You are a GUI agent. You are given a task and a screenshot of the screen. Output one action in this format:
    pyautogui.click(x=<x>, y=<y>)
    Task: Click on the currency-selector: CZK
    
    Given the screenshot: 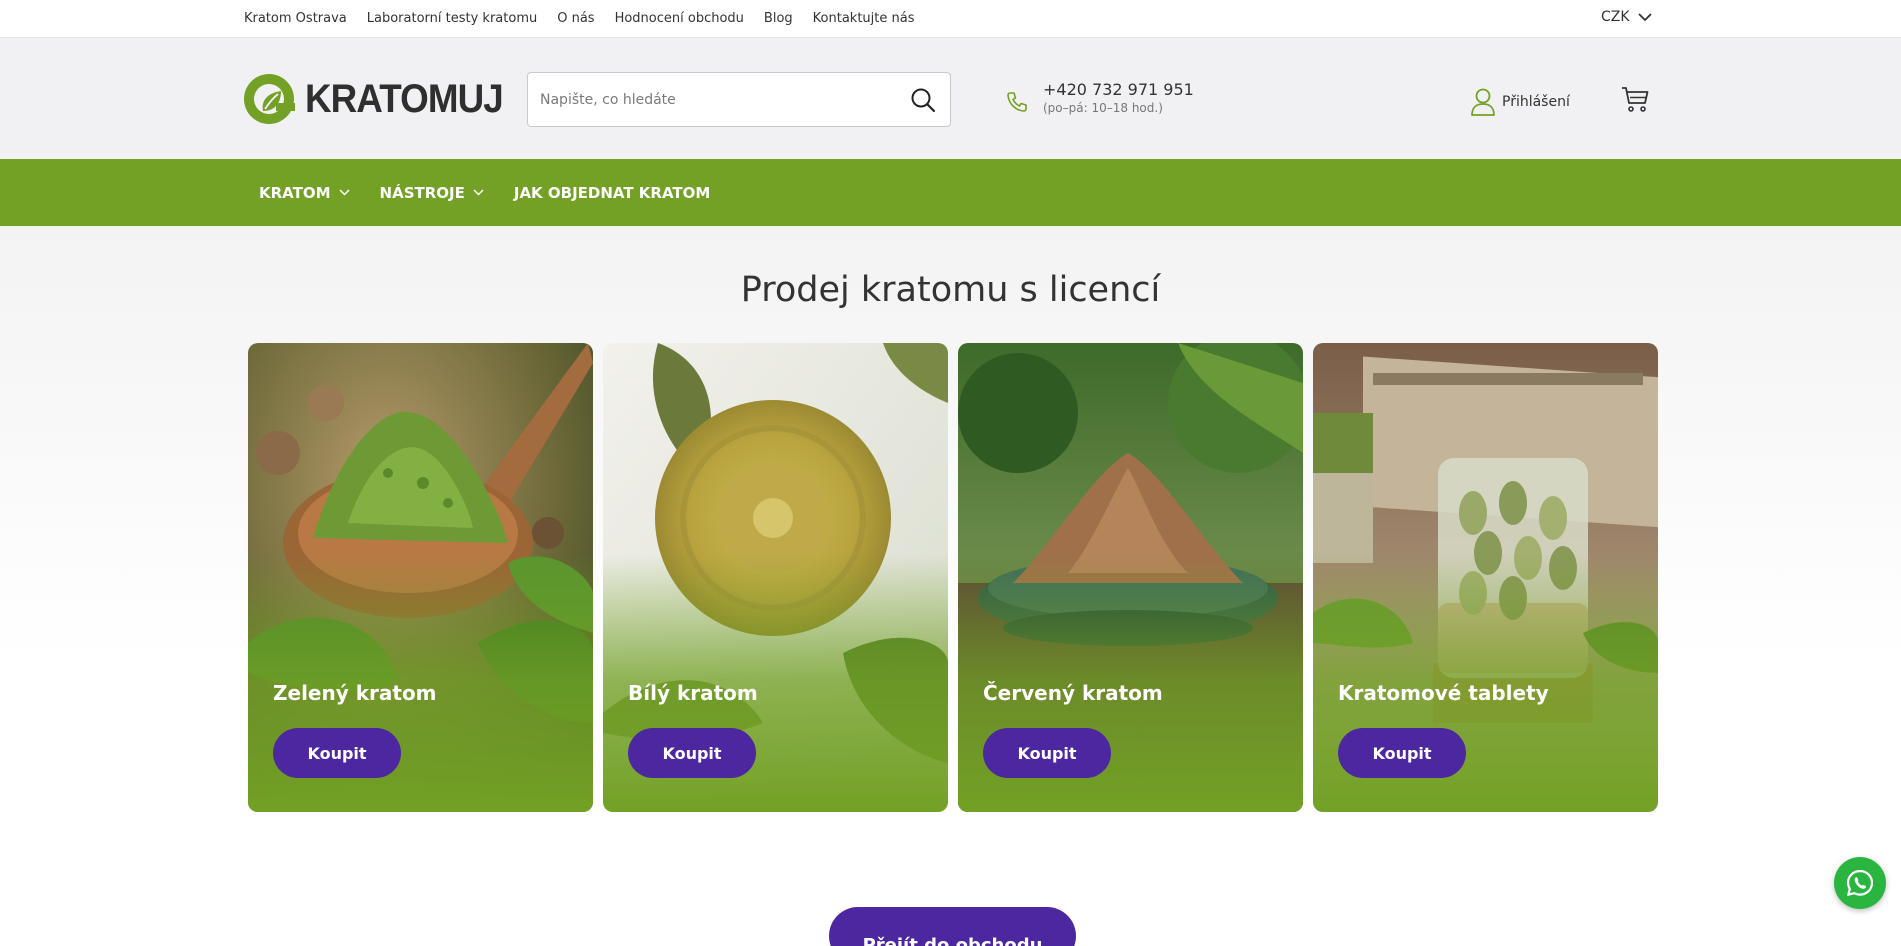 What is the action you would take?
    pyautogui.click(x=1626, y=17)
    